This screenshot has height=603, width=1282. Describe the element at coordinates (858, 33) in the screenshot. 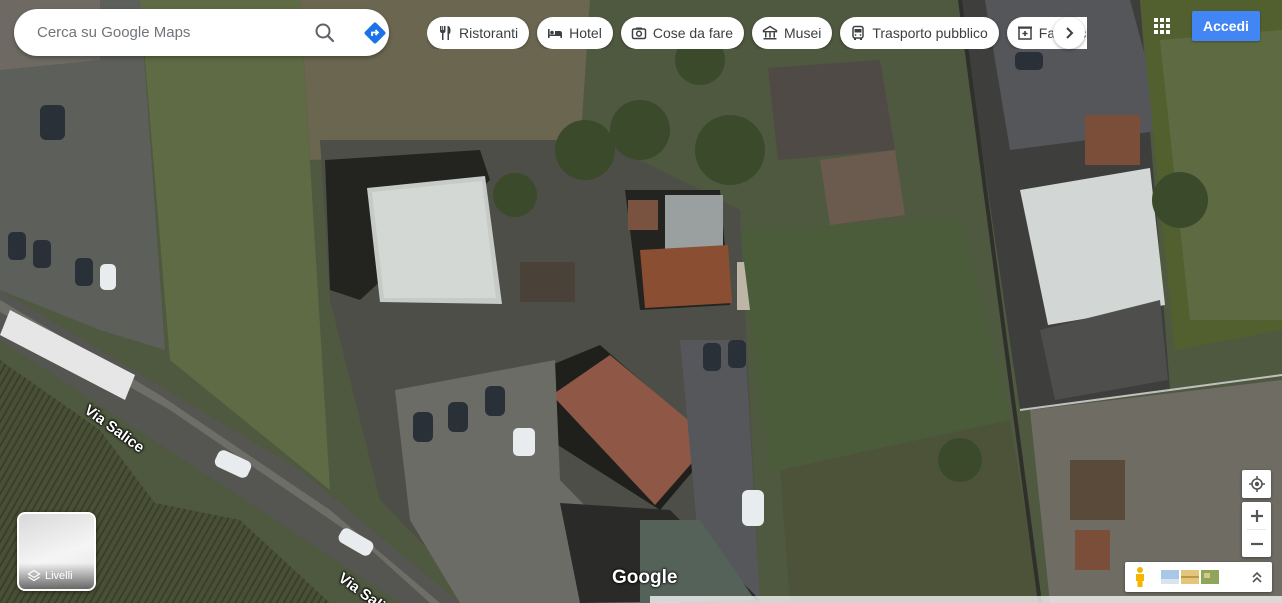

I see `bus-icon` at that location.